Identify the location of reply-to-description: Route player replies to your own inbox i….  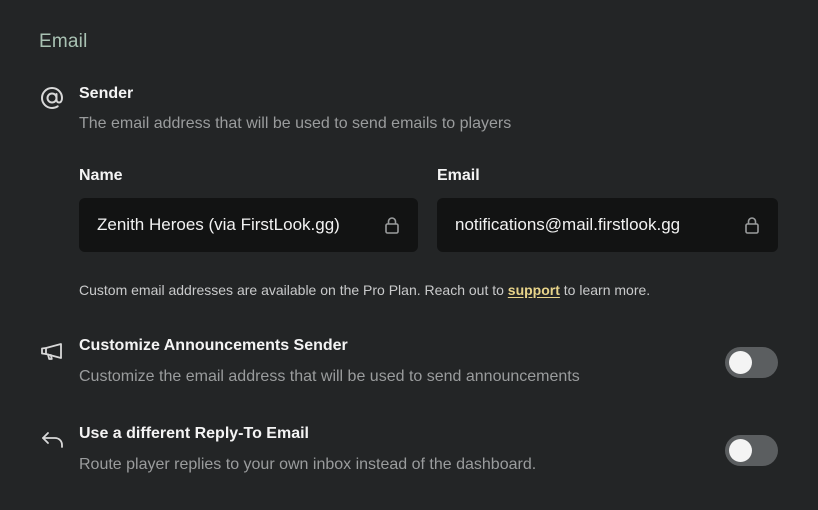
(308, 464).